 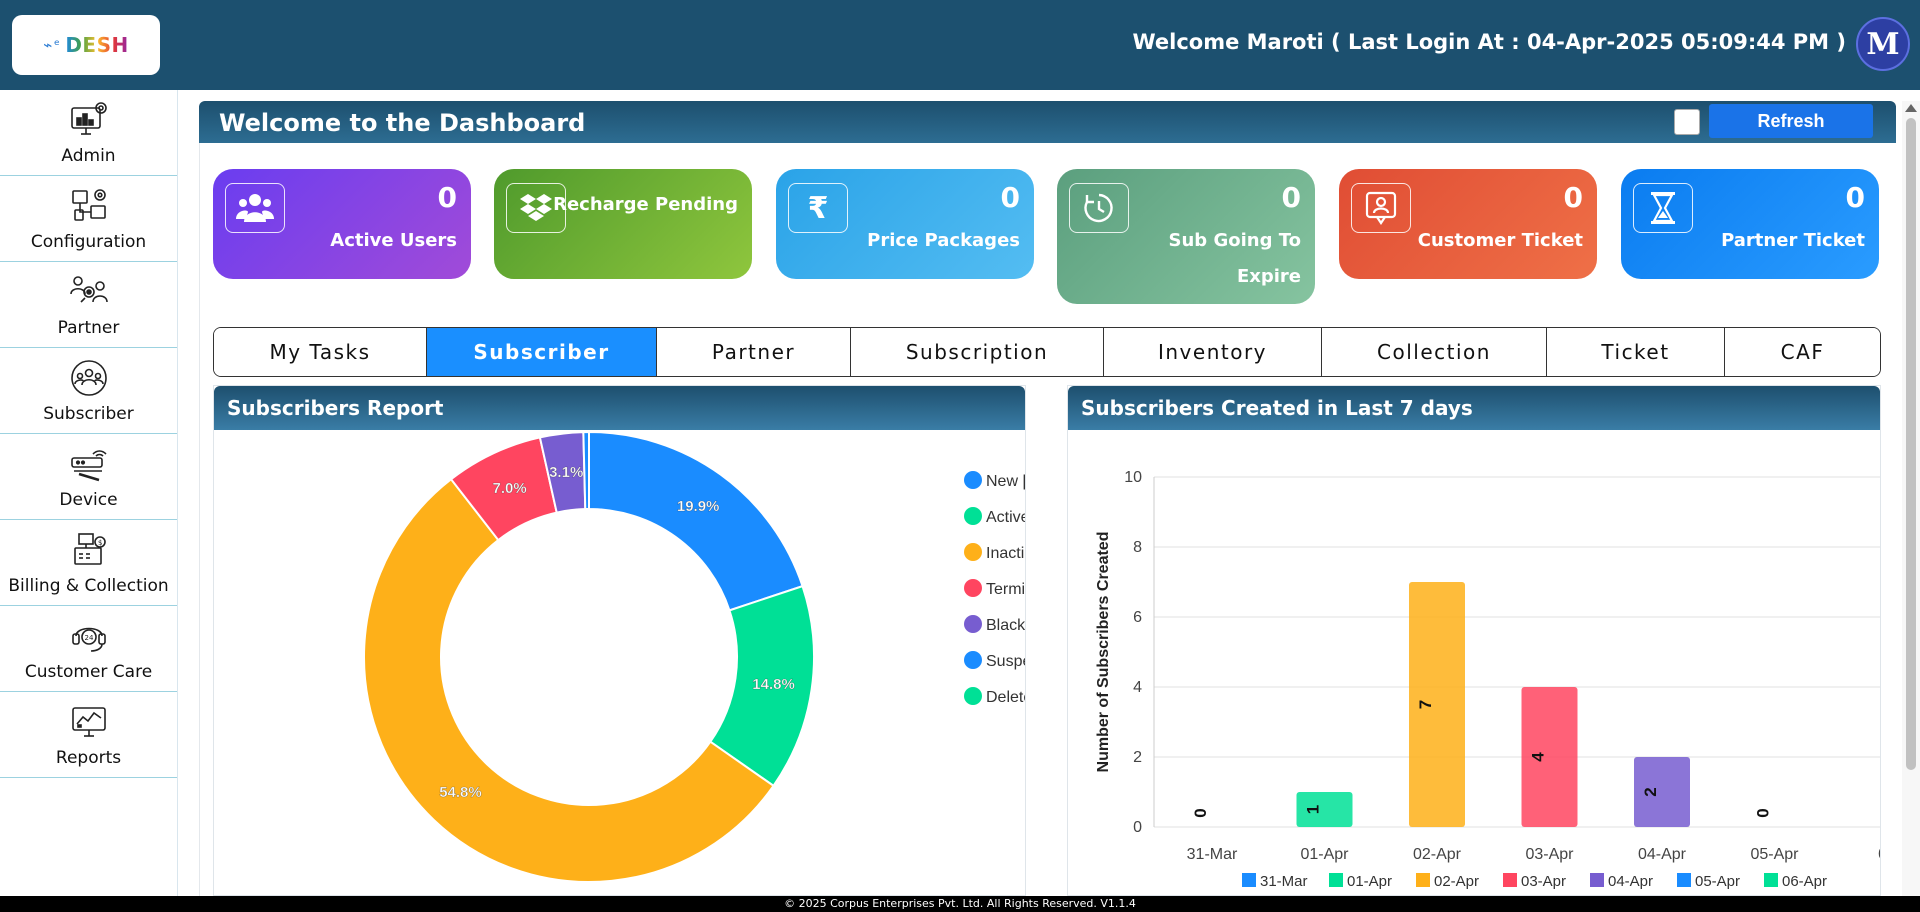 What do you see at coordinates (542, 352) in the screenshot?
I see `tab-subscriber: Subscriber` at bounding box center [542, 352].